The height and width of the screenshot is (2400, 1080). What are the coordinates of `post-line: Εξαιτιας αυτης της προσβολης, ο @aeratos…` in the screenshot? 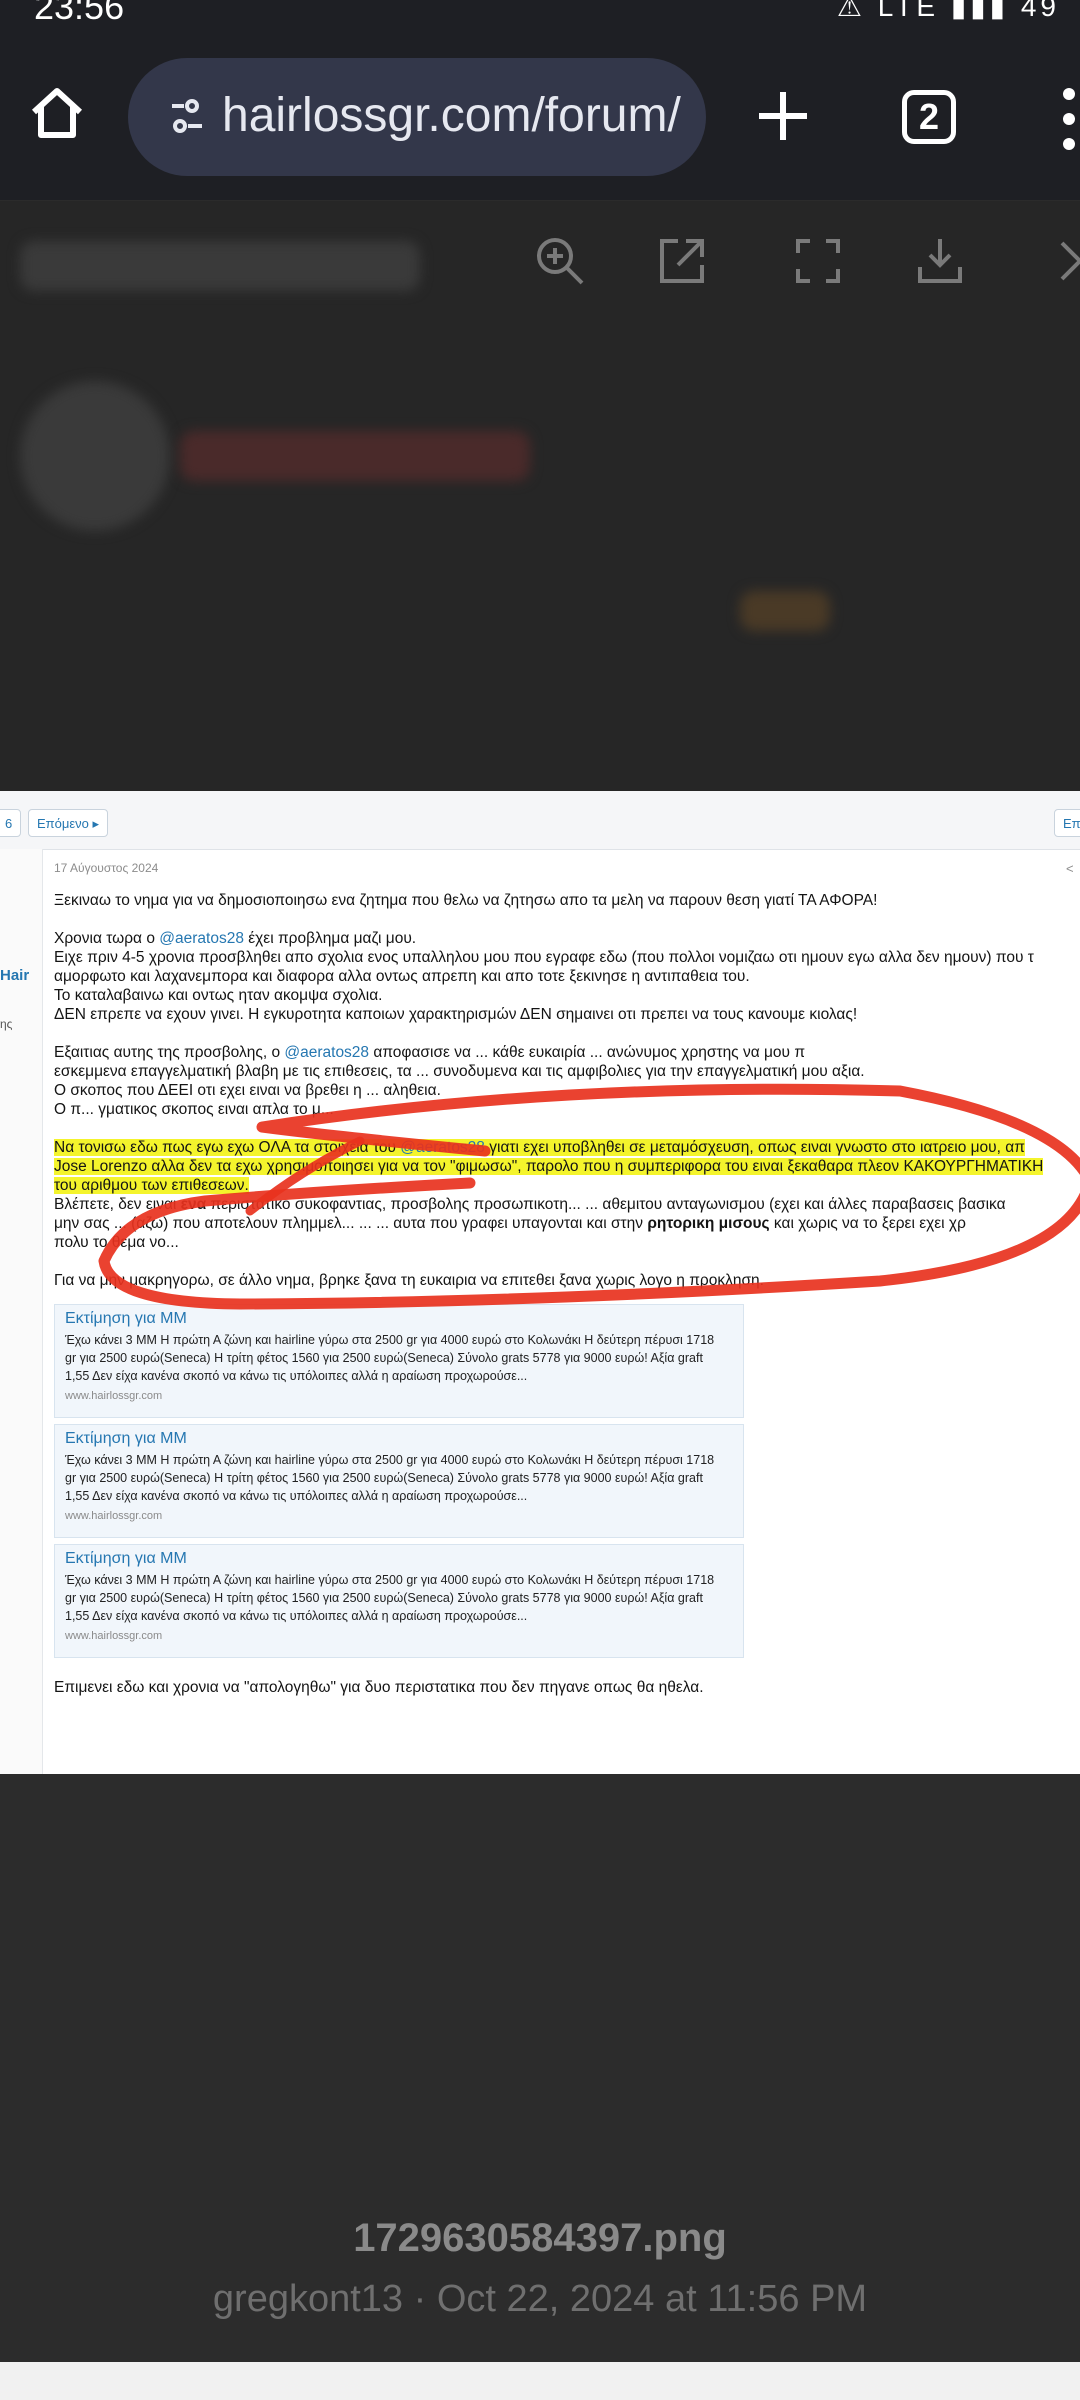 It's located at (567, 1052).